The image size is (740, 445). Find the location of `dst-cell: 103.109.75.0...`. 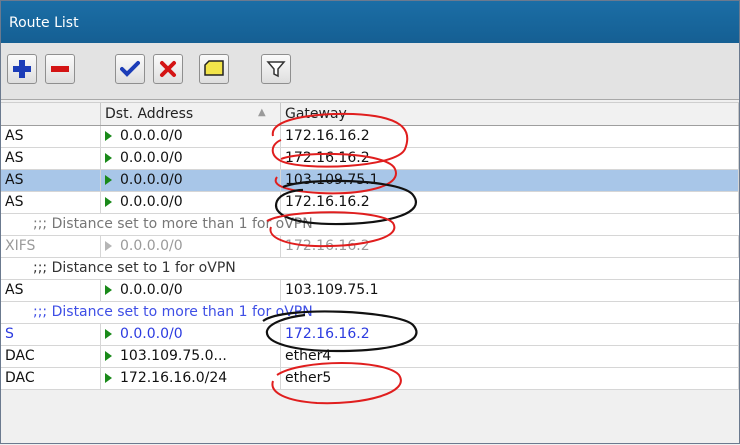

dst-cell: 103.109.75.0... is located at coordinates (191, 356).